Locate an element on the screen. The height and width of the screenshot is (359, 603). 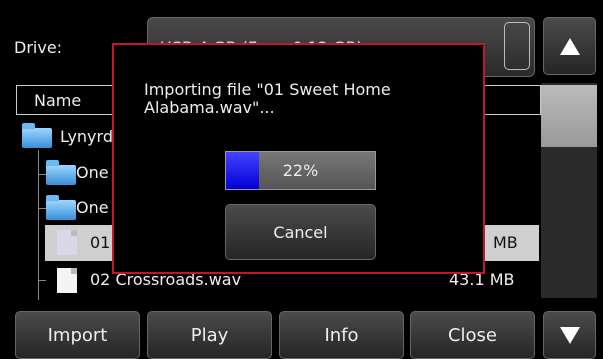
progress-label: 22% is located at coordinates (300, 170).